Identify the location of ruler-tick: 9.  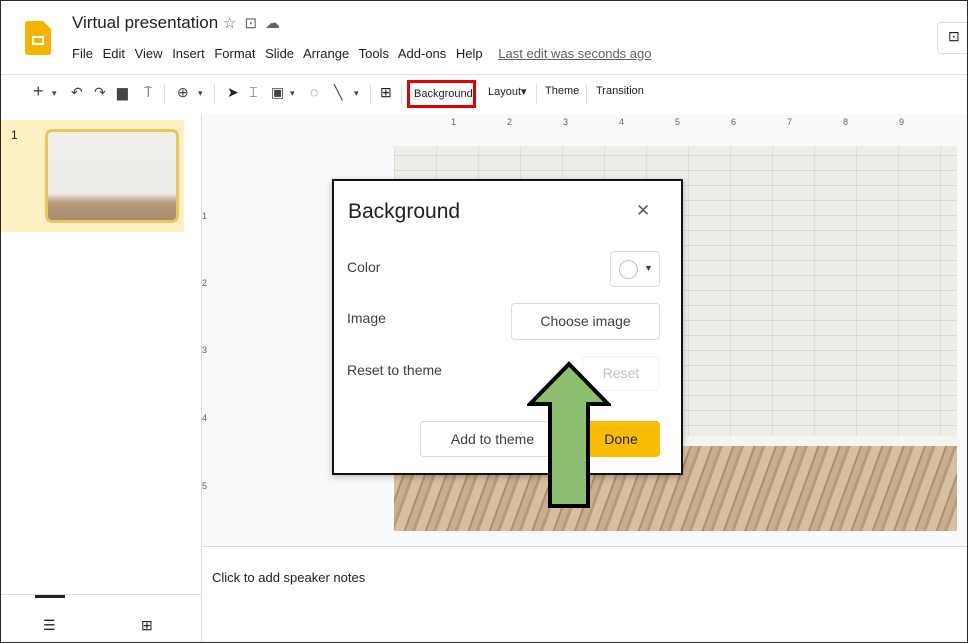
(902, 122).